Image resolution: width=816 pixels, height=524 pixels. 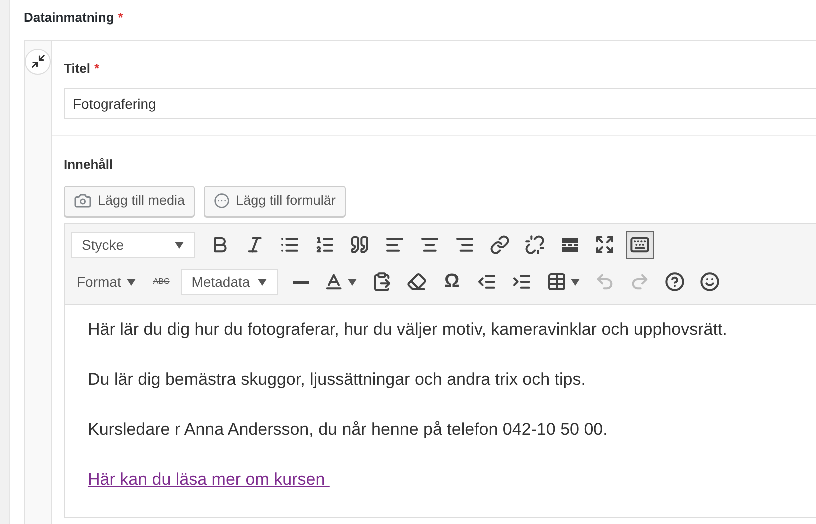 I want to click on fullscreen-icon, so click(x=605, y=245).